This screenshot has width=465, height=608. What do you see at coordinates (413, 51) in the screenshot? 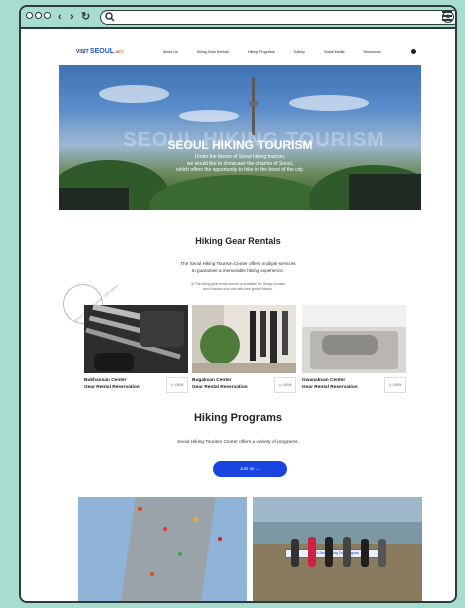
I see `globe-language-icon` at bounding box center [413, 51].